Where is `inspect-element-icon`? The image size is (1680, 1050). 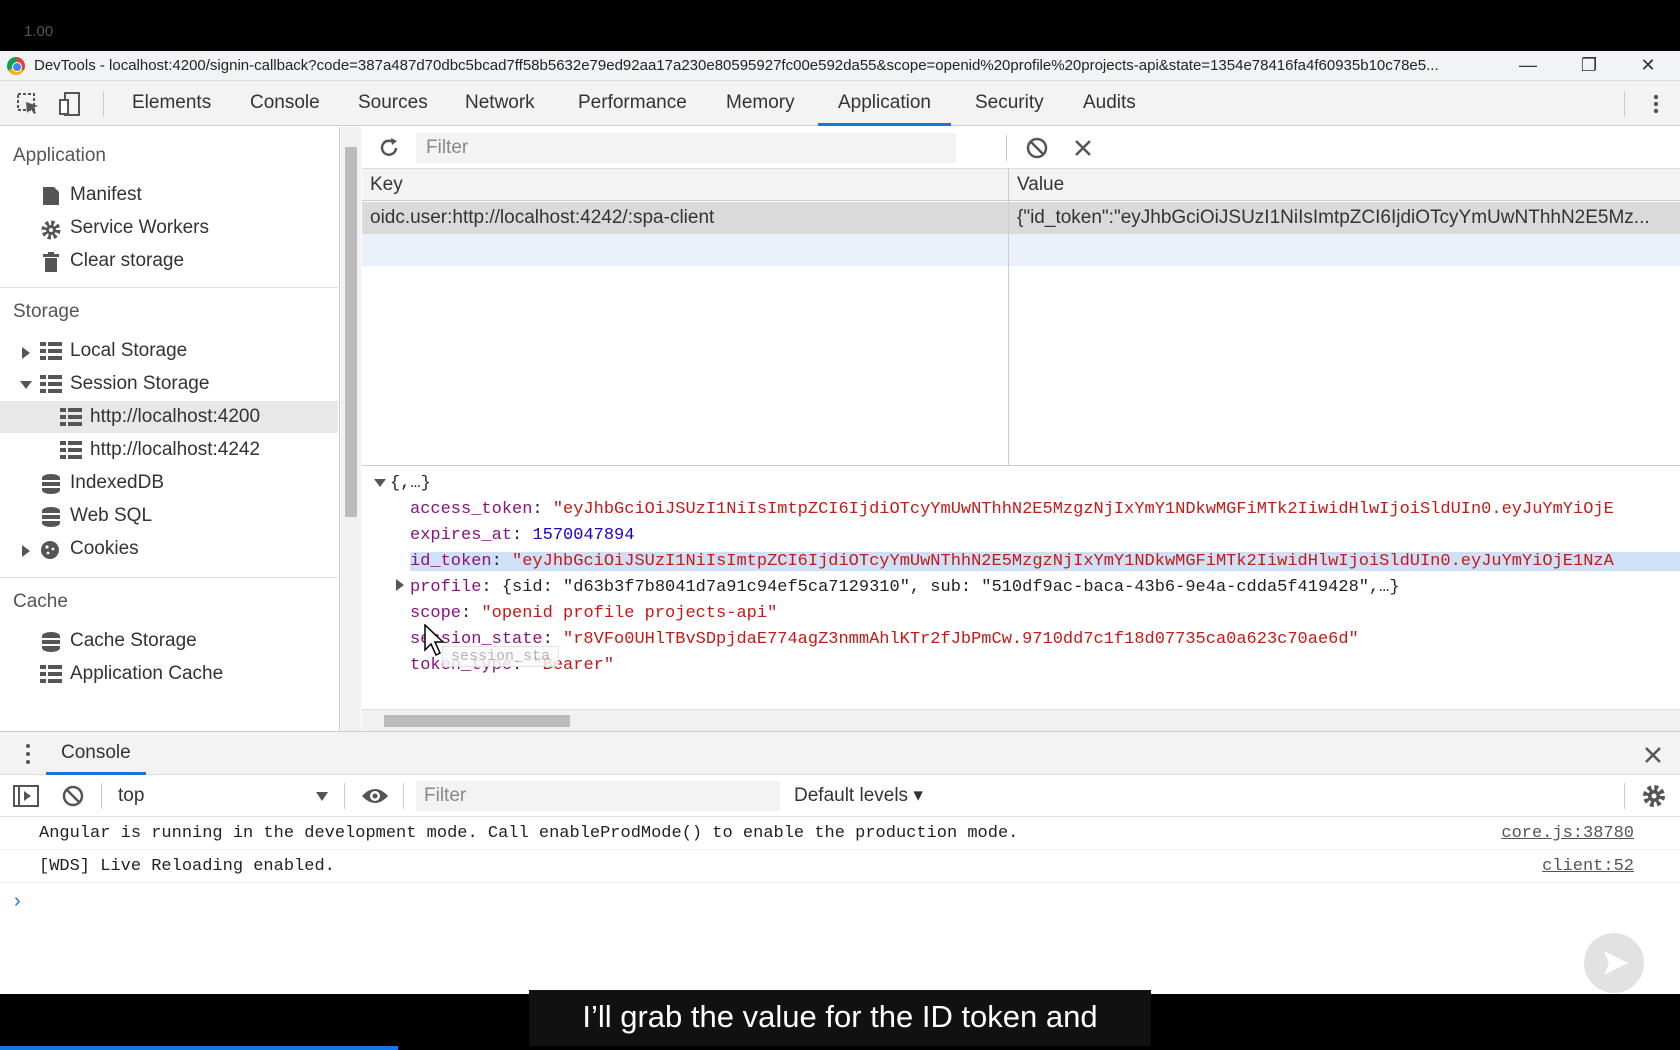 inspect-element-icon is located at coordinates (28, 104).